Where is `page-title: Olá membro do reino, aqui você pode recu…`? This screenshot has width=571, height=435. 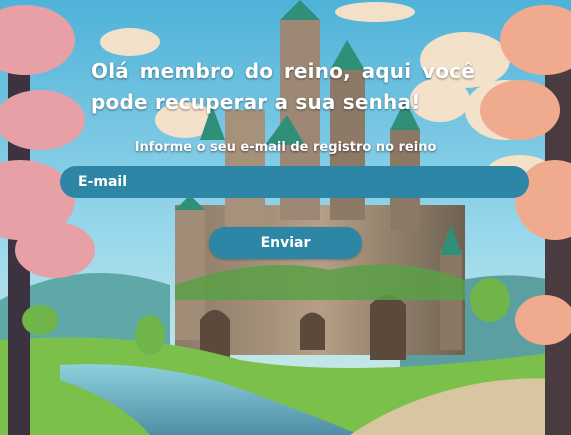 page-title: Olá membro do reino, aqui você pode recu… is located at coordinates (283, 86).